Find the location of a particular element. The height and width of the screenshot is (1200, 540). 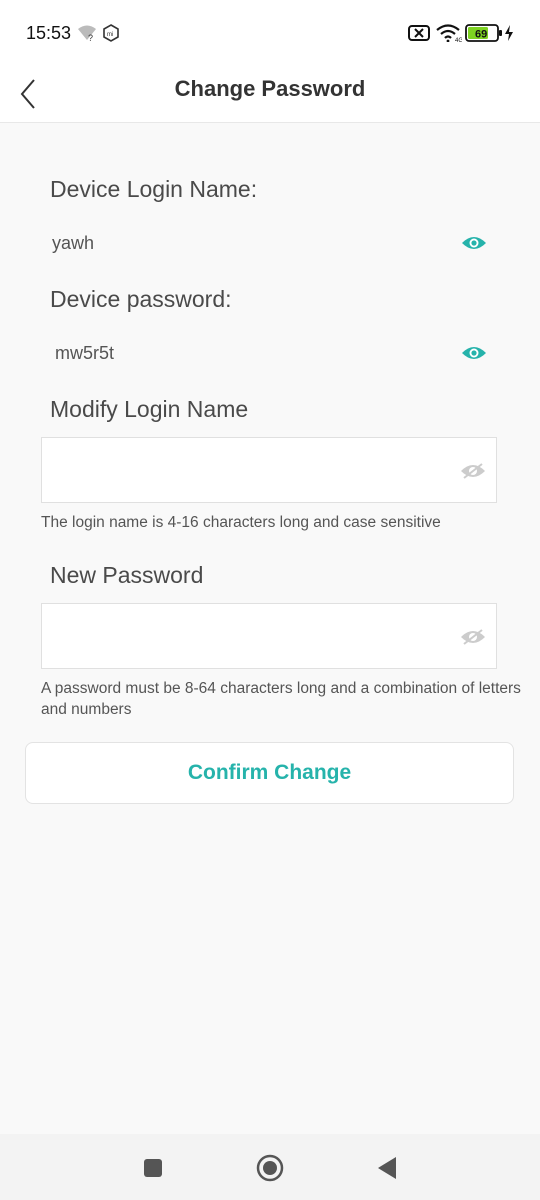

device-login-name-label: Device Login Name: is located at coordinates (154, 189).